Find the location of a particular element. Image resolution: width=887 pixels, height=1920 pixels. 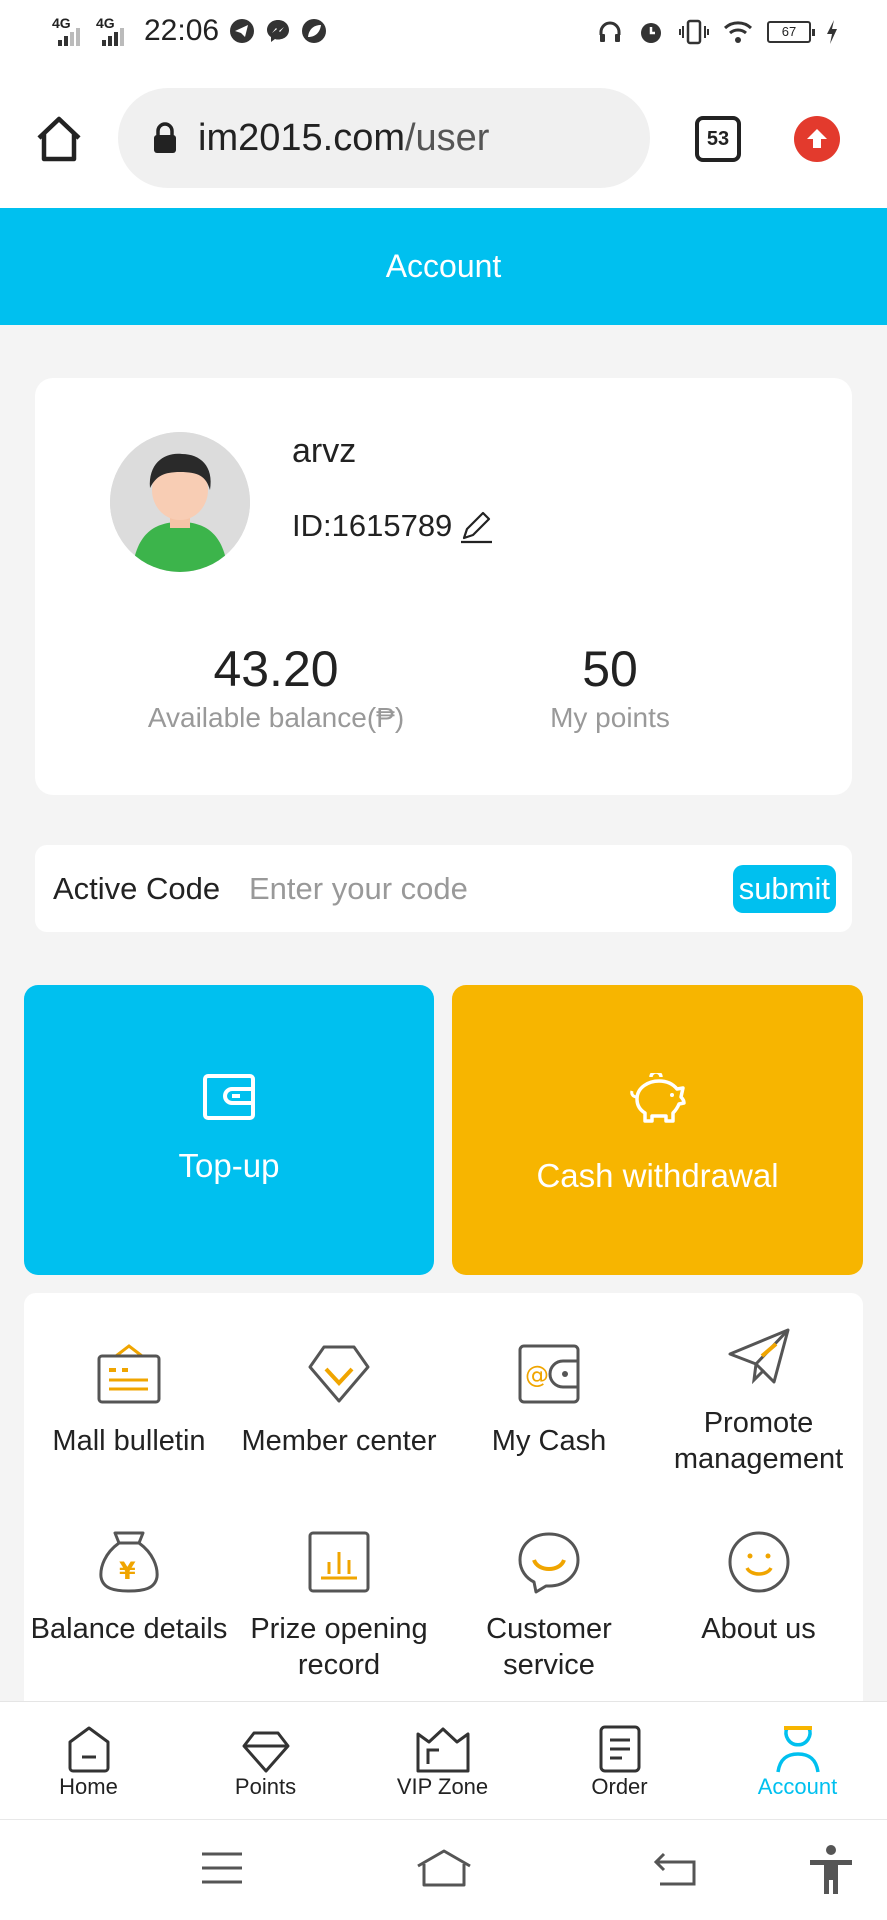

balance-value: 43.20 is located at coordinates (276, 669).